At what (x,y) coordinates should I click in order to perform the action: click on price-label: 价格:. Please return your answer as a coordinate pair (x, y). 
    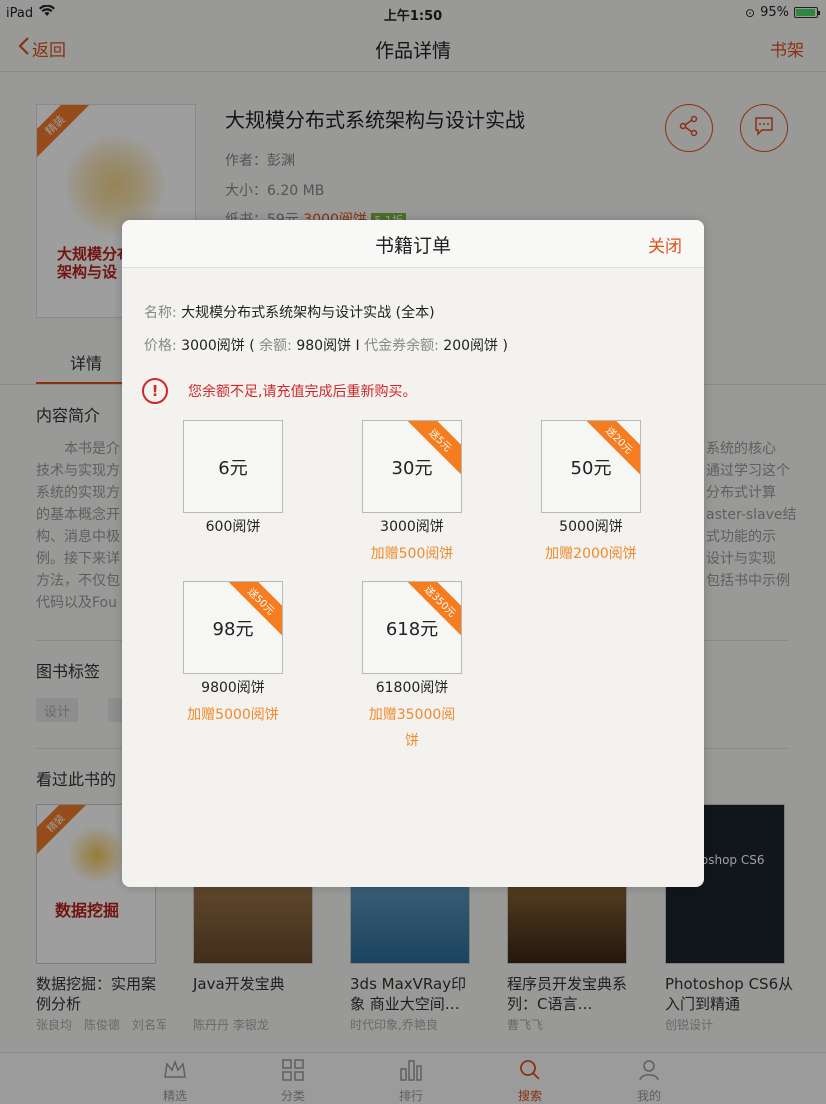
    Looking at the image, I should click on (160, 346).